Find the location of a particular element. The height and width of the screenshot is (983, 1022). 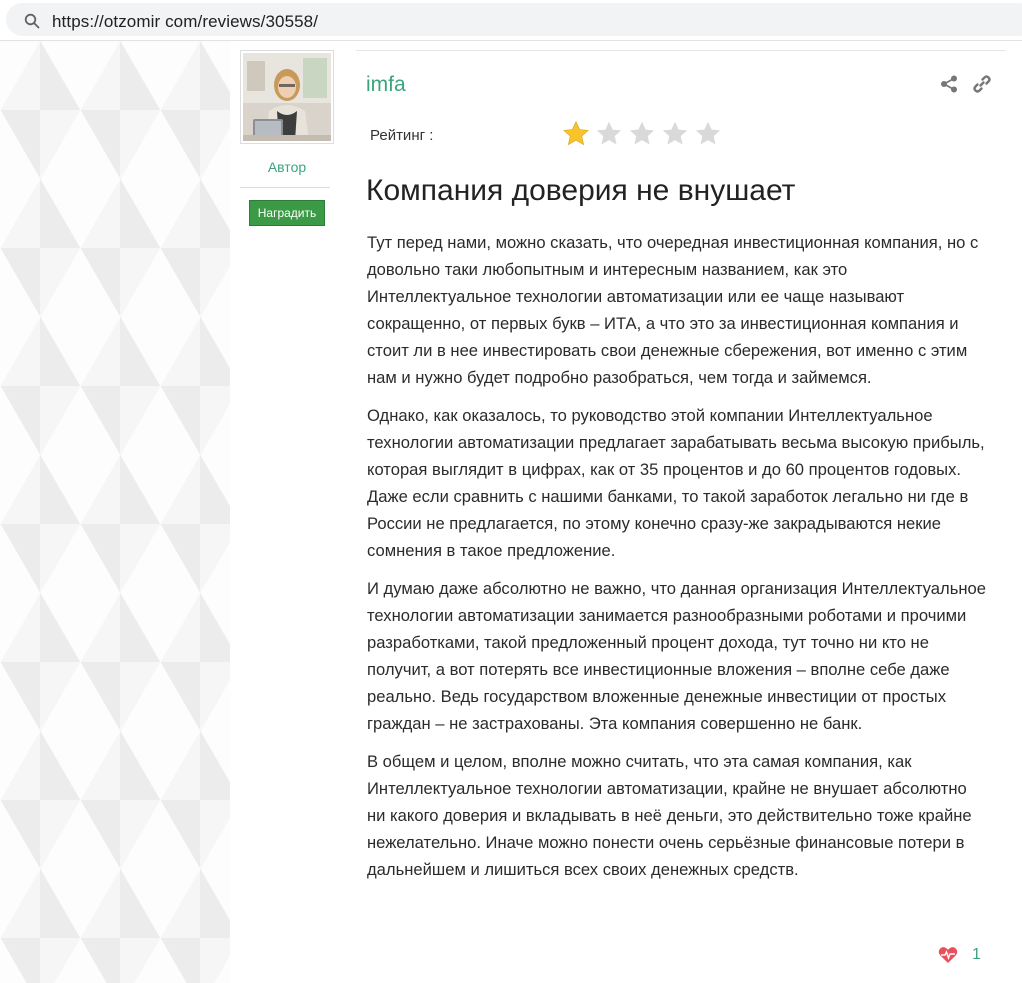

address-bar: https://otzomir com/reviews/30558/ is located at coordinates (511, 20).